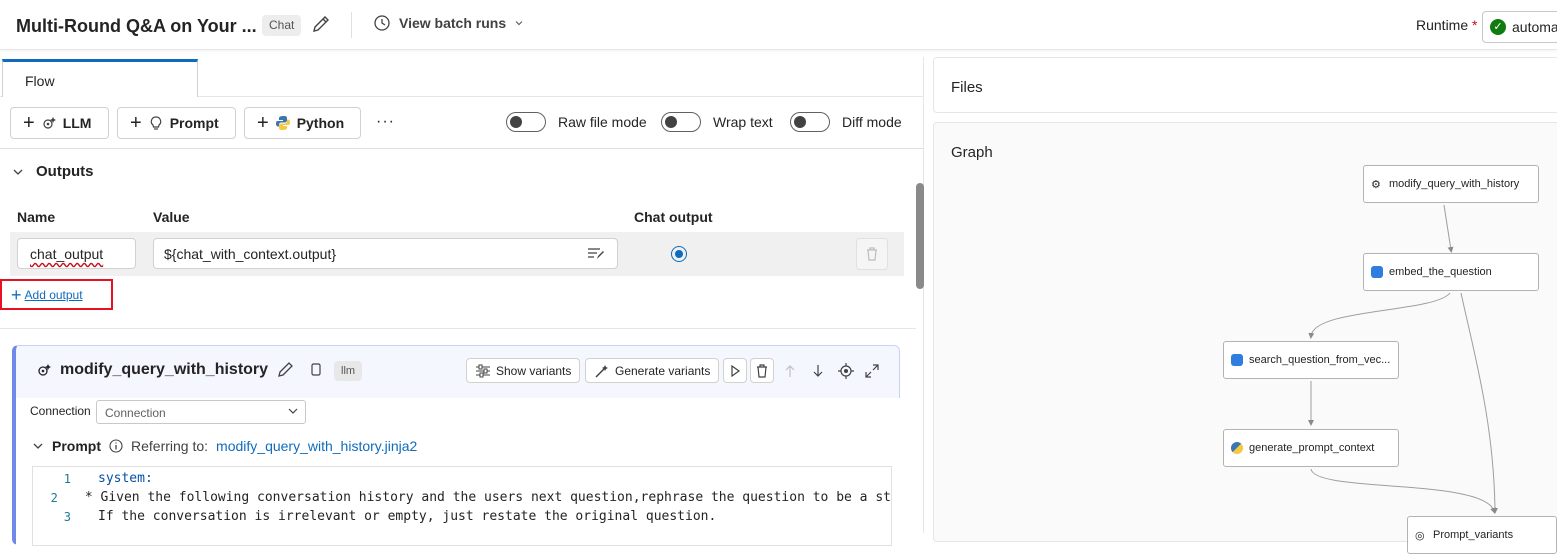  I want to click on files-title: Files, so click(967, 87).